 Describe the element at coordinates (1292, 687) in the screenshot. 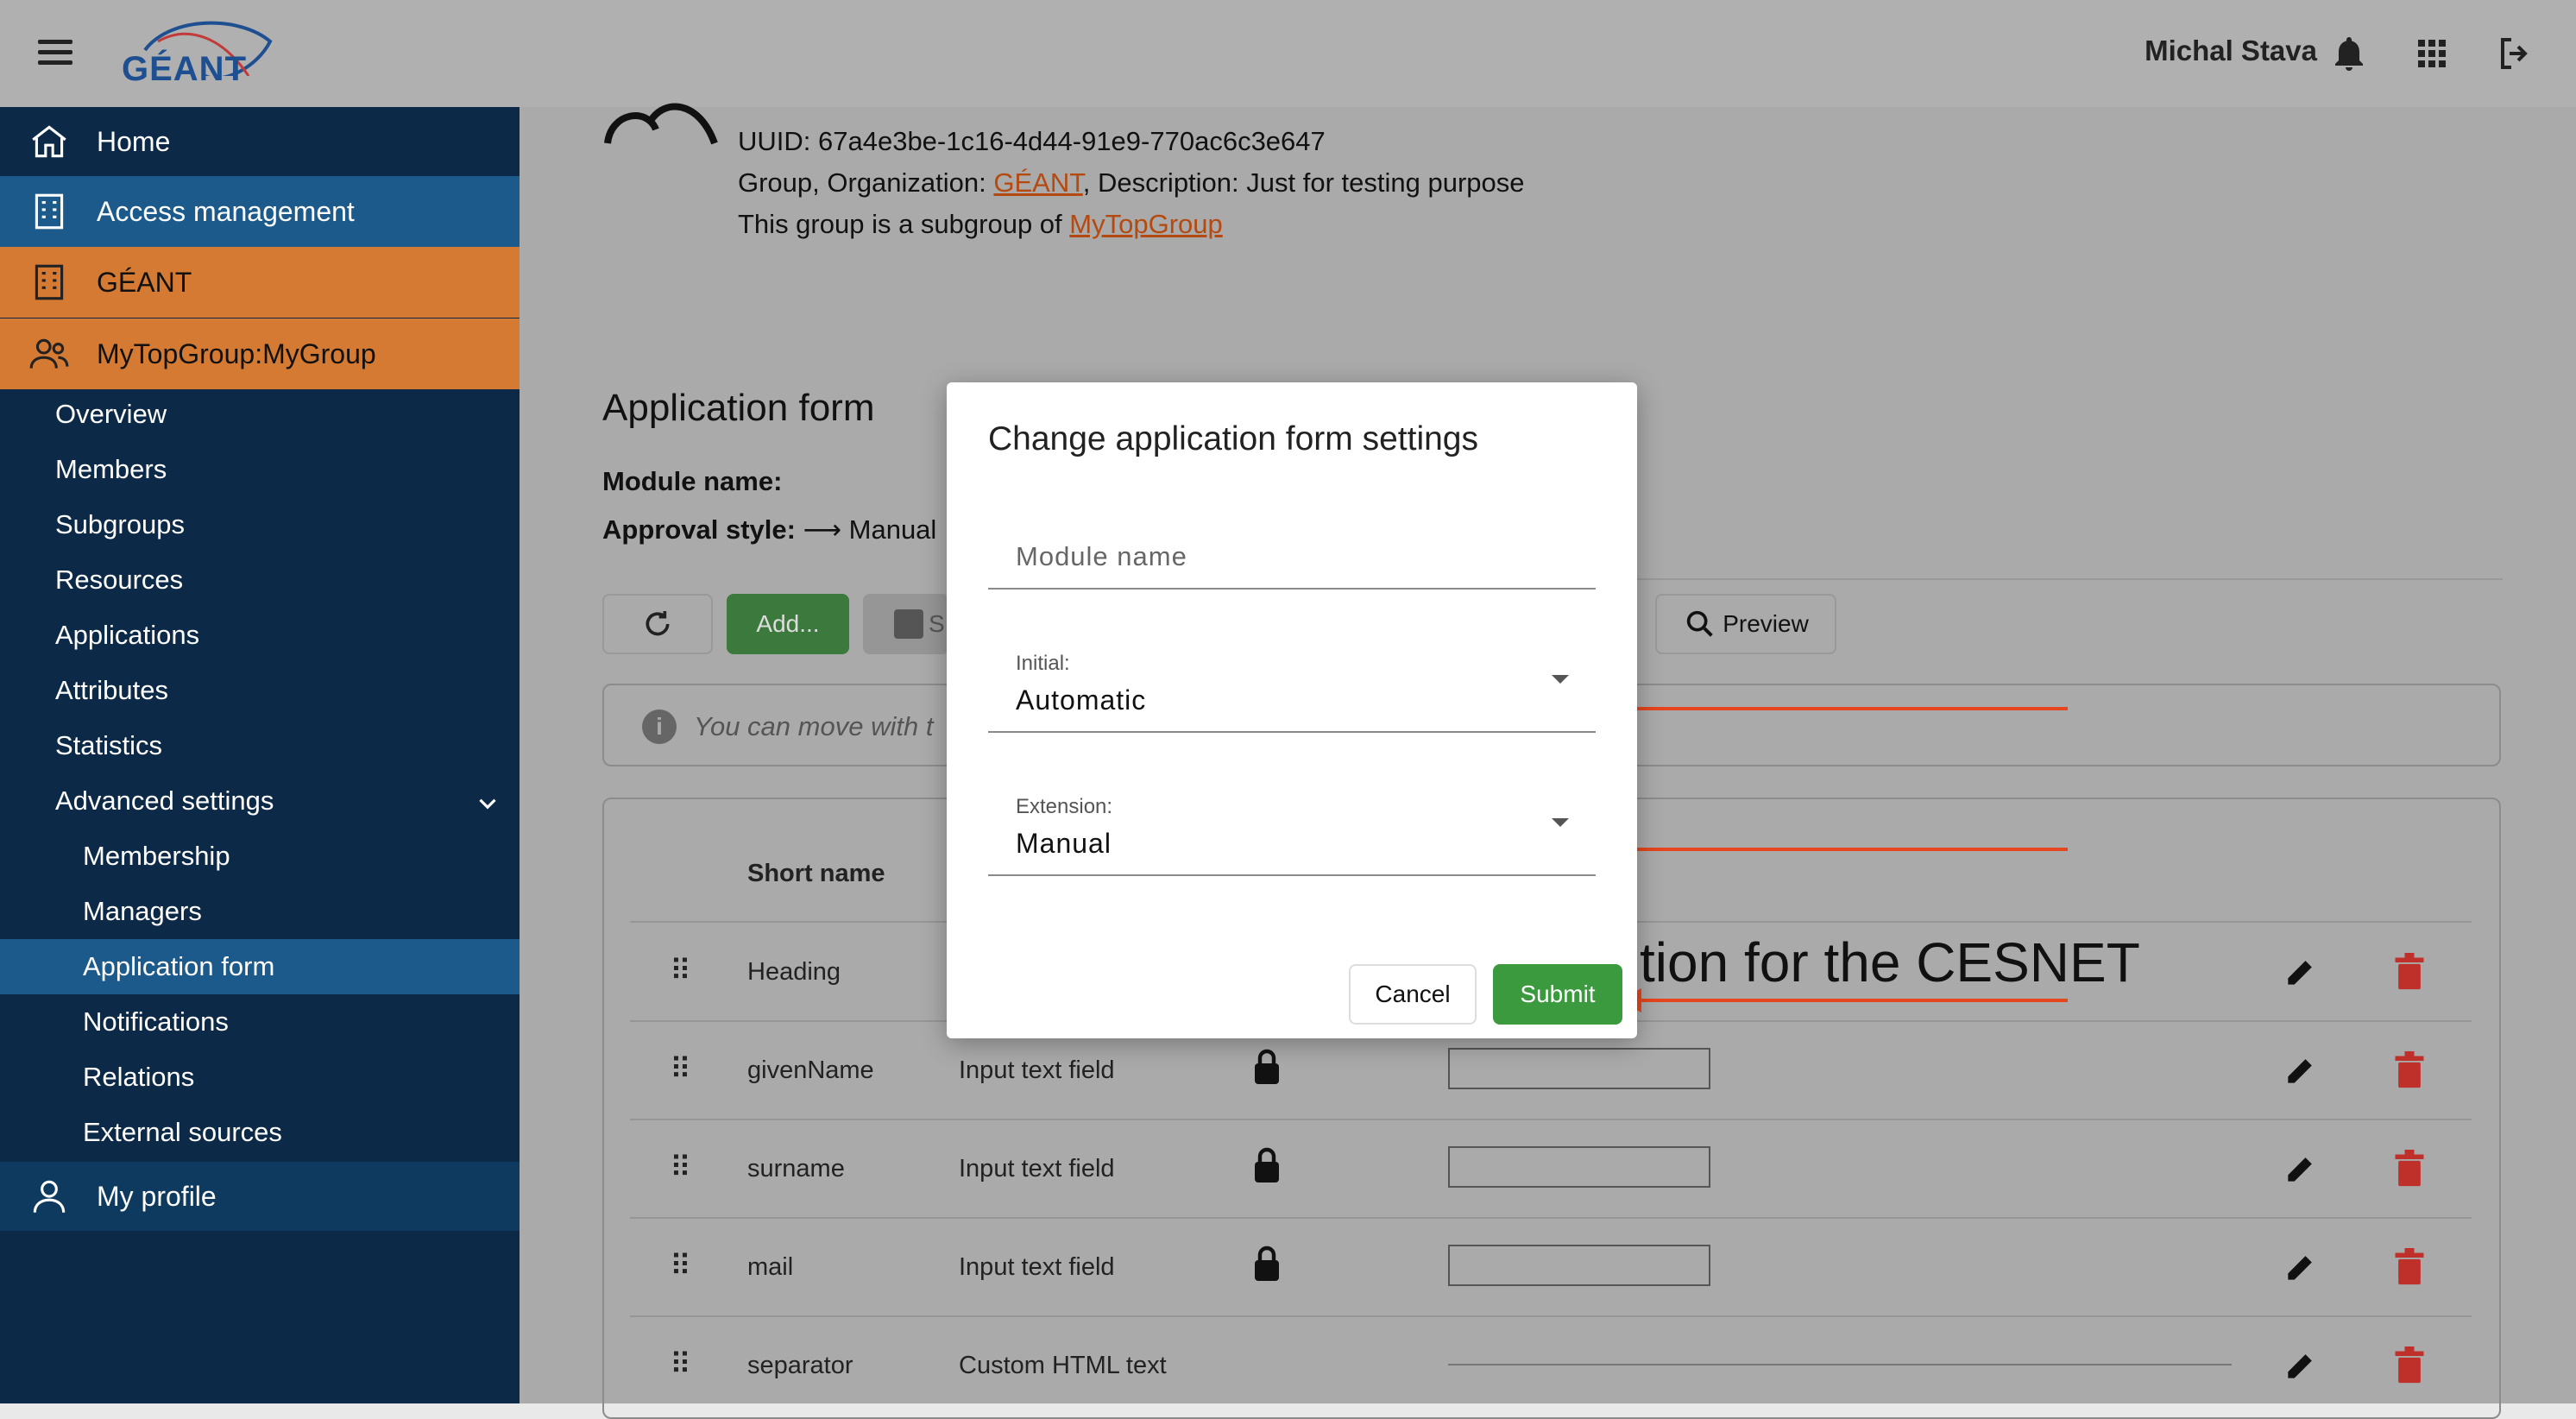

I see `initial-select: Initial: Automatic` at that location.